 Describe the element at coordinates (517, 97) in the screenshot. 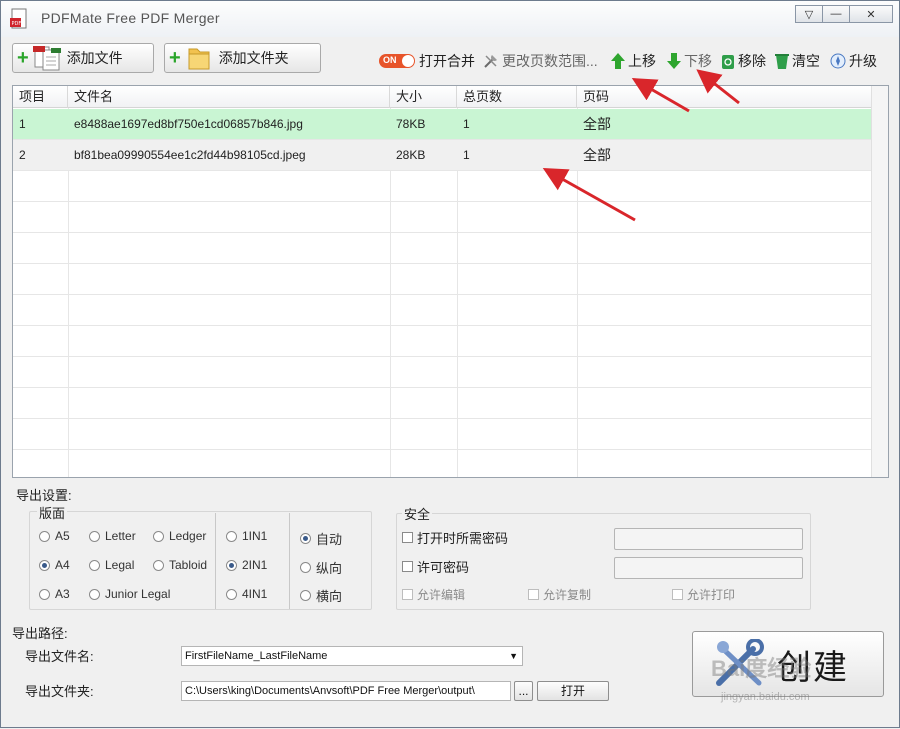

I see `col-header-pages: 总页数` at that location.